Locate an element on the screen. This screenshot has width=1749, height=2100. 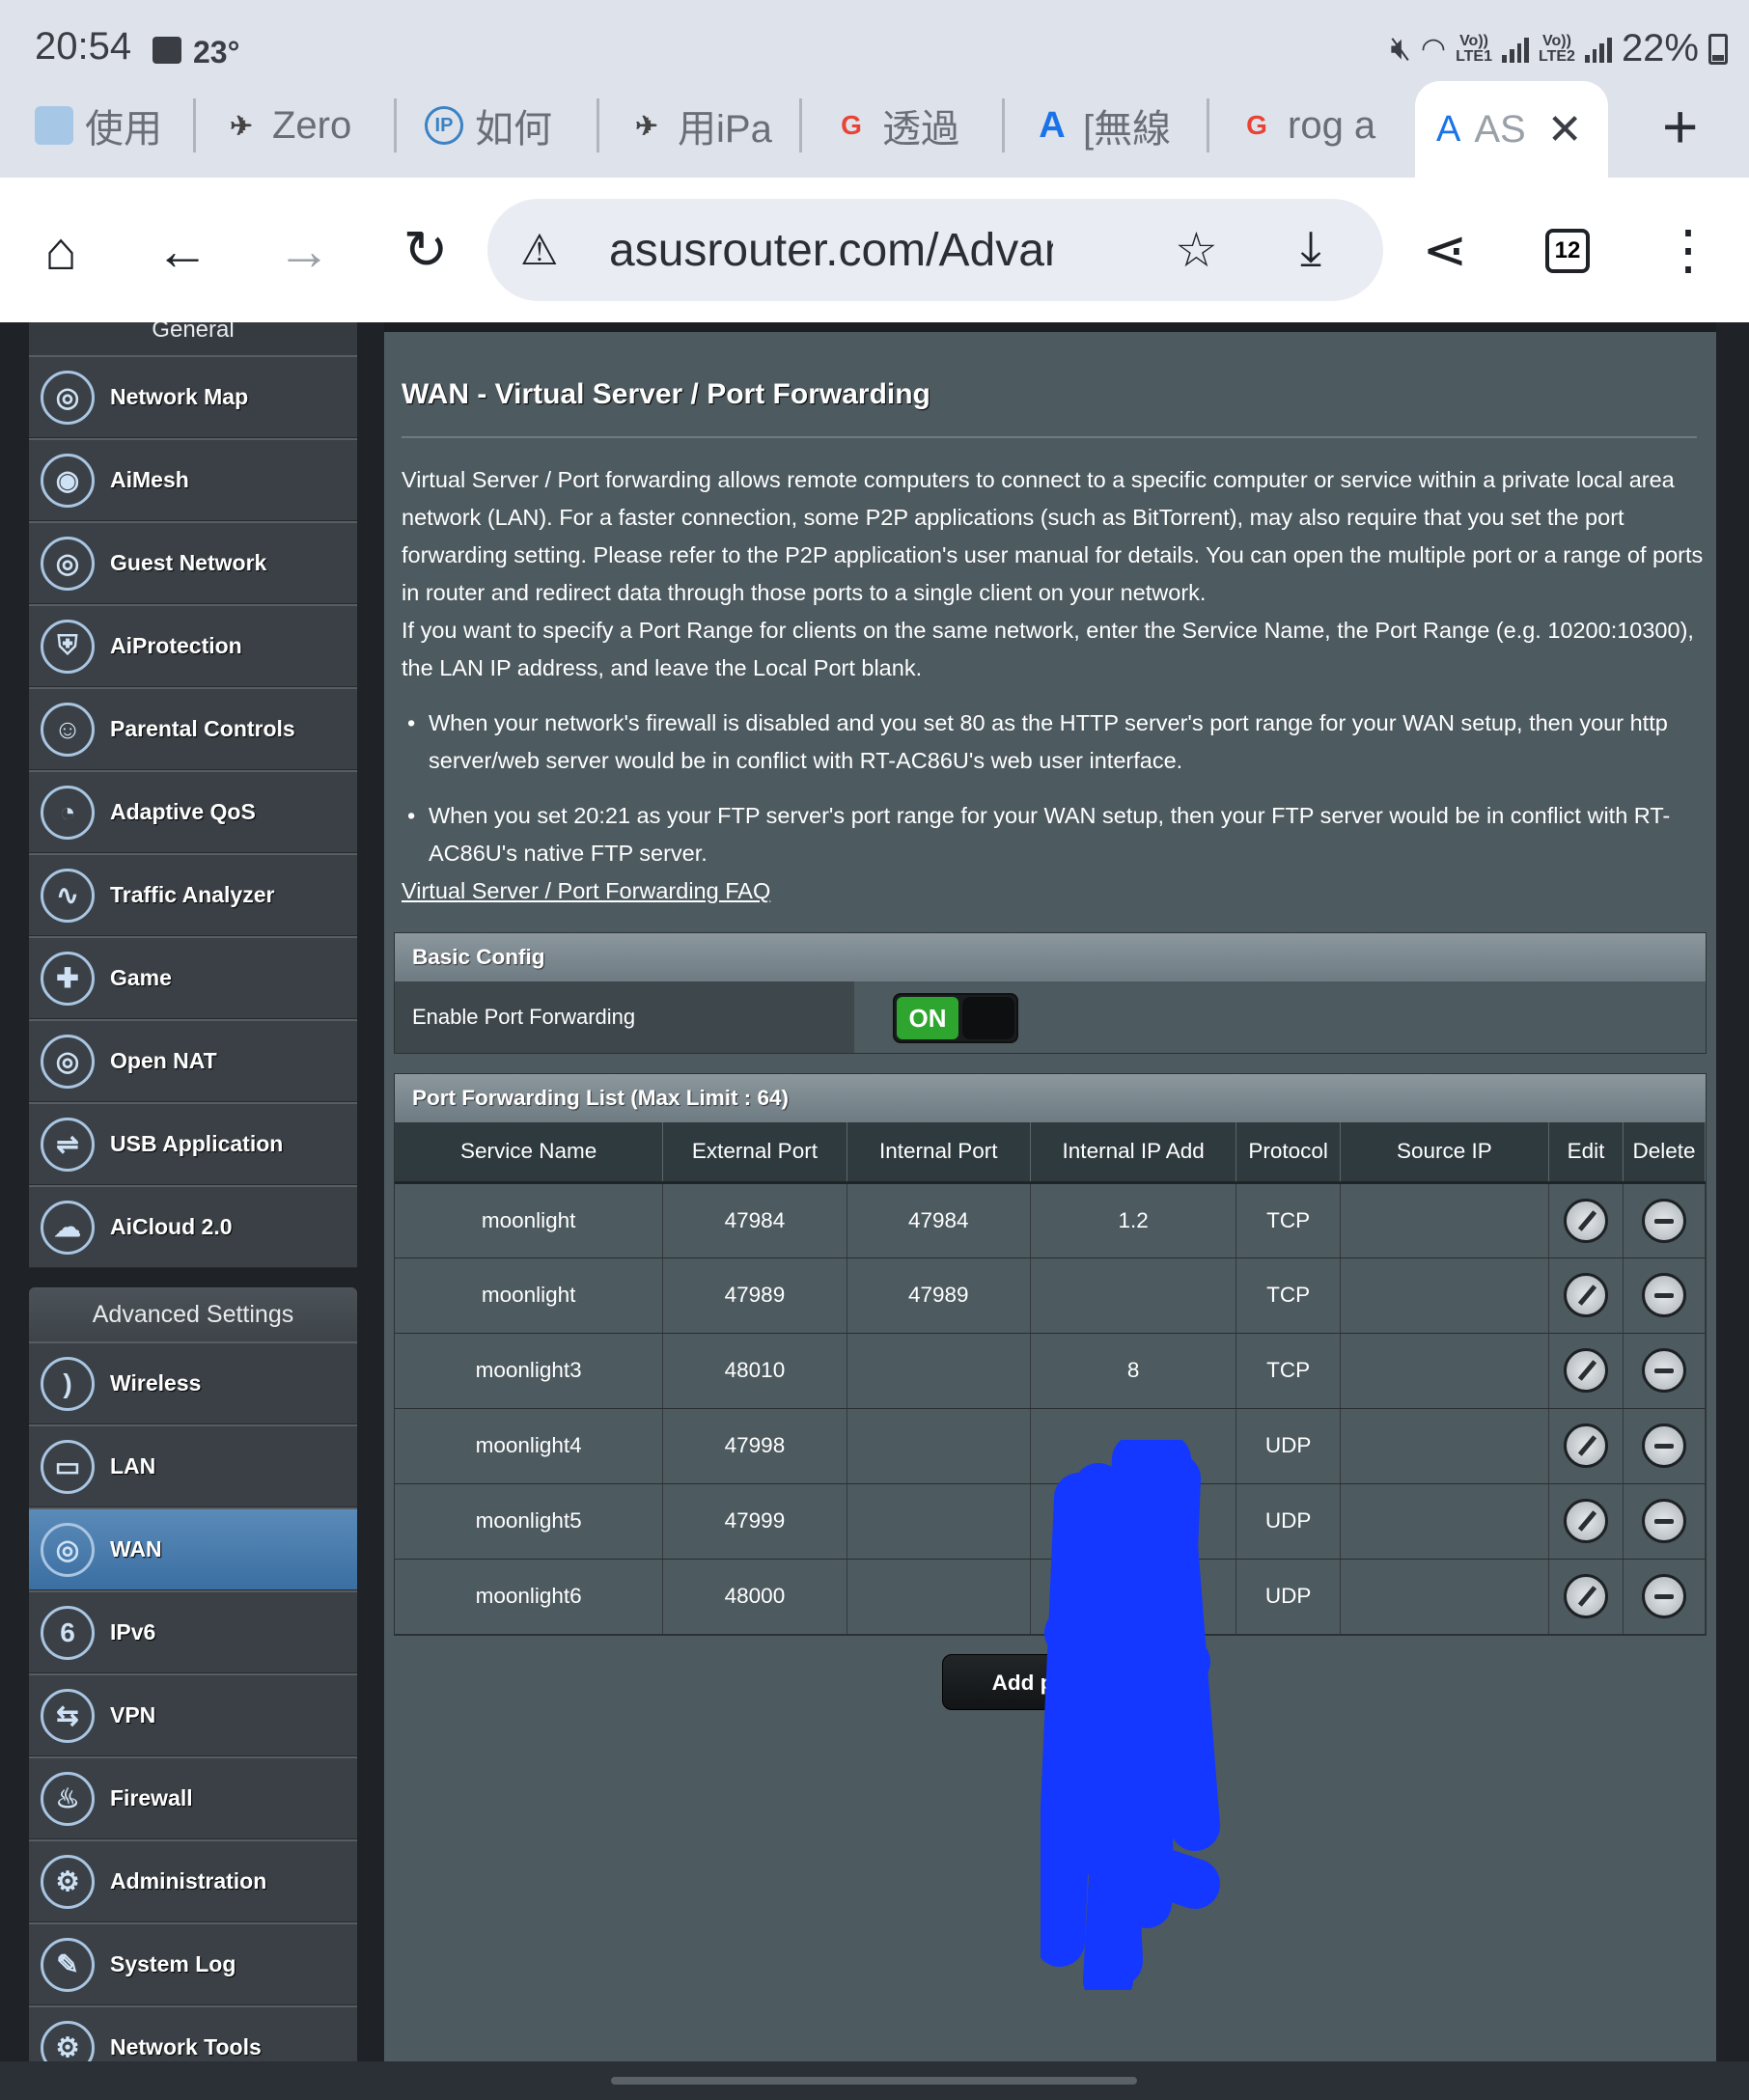
tab-item: 使用 is located at coordinates (108, 125).